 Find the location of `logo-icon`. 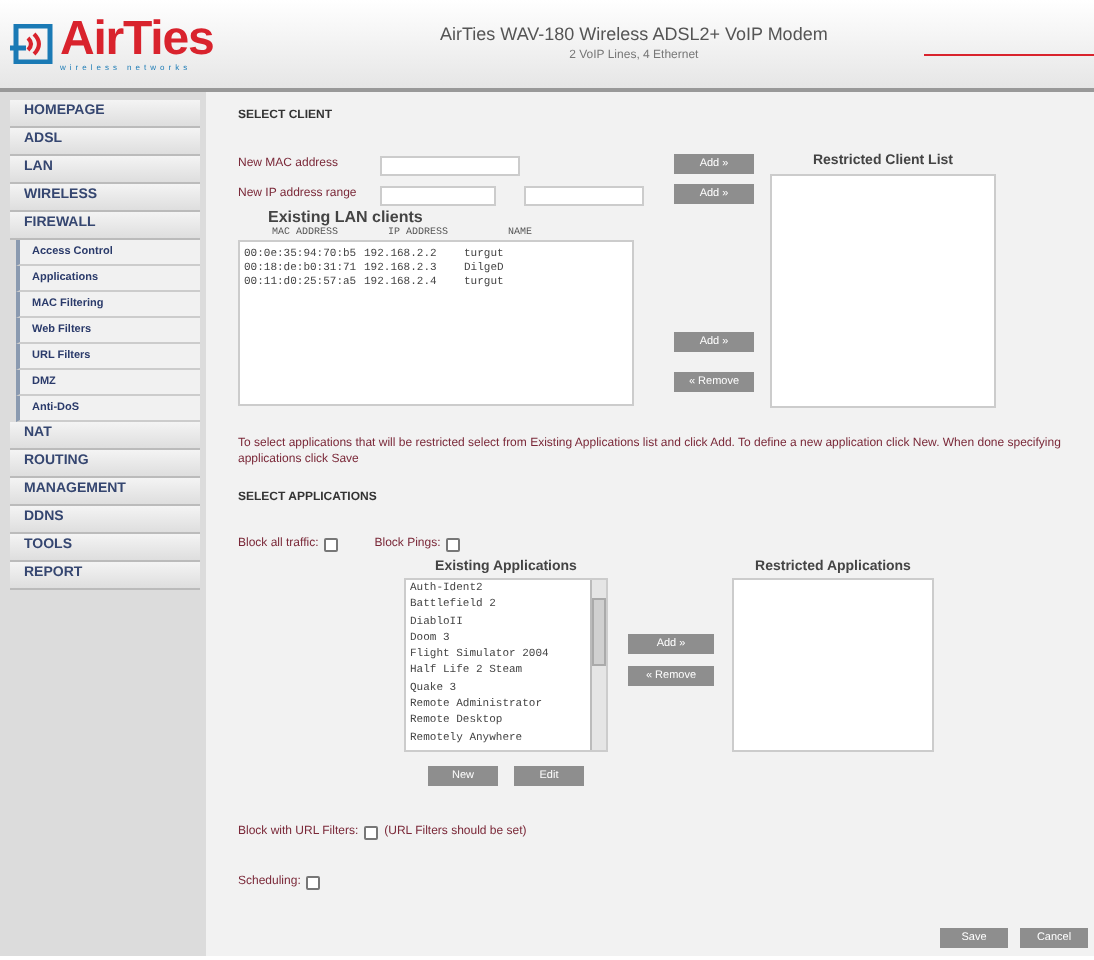

logo-icon is located at coordinates (32, 44).